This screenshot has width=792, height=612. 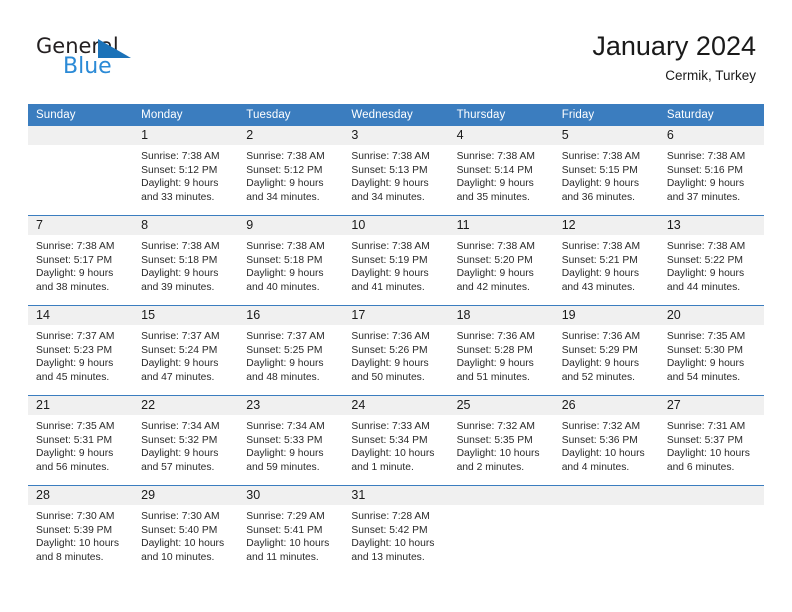 What do you see at coordinates (285, 370) in the screenshot?
I see `daylight-text: Daylight: 9 hours and 48 minutes.` at bounding box center [285, 370].